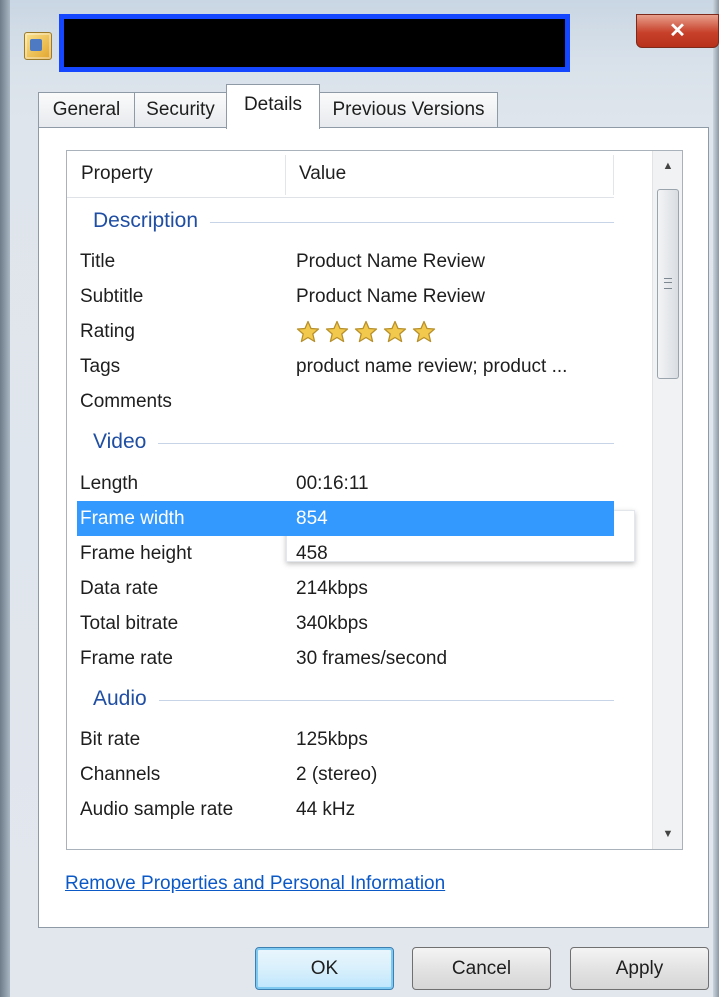 The height and width of the screenshot is (997, 719). What do you see at coordinates (340, 553) in the screenshot?
I see `property-row-frame-height: Frame height 458` at bounding box center [340, 553].